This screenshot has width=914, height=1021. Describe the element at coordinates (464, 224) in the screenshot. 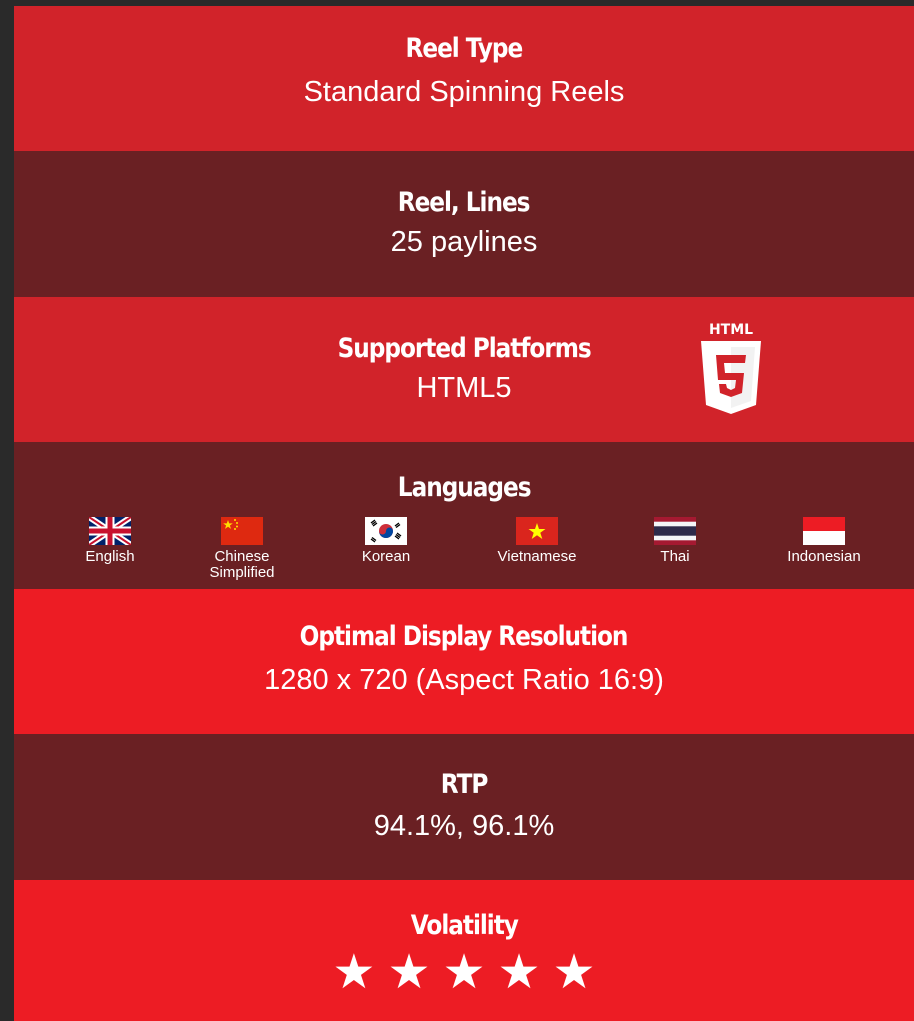

I see `lines-section: Reel, Lines 25 paylines` at that location.